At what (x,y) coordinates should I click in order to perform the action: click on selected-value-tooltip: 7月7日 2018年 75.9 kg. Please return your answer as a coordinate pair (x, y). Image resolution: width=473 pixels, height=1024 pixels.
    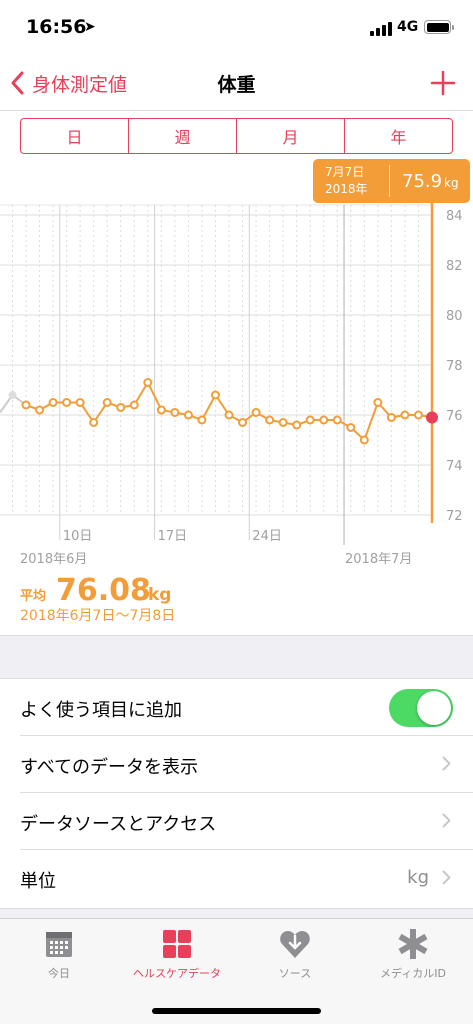
    Looking at the image, I should click on (391, 181).